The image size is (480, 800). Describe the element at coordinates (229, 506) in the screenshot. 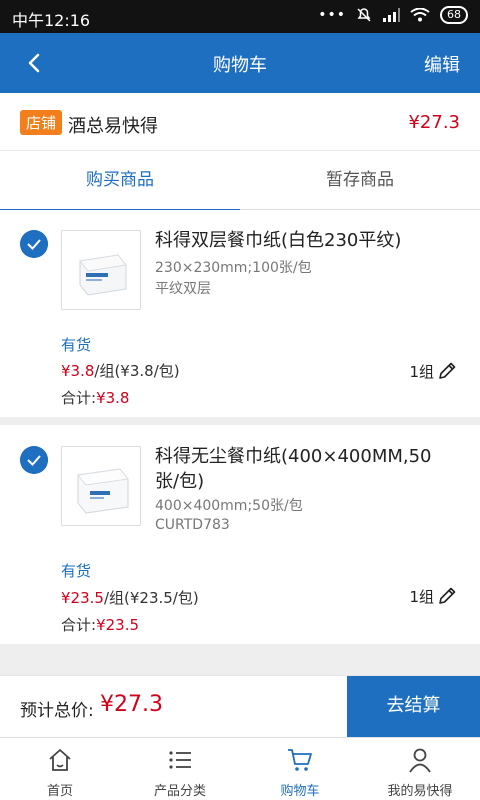

I see `product-spec: 400×400mm;50张/包` at that location.